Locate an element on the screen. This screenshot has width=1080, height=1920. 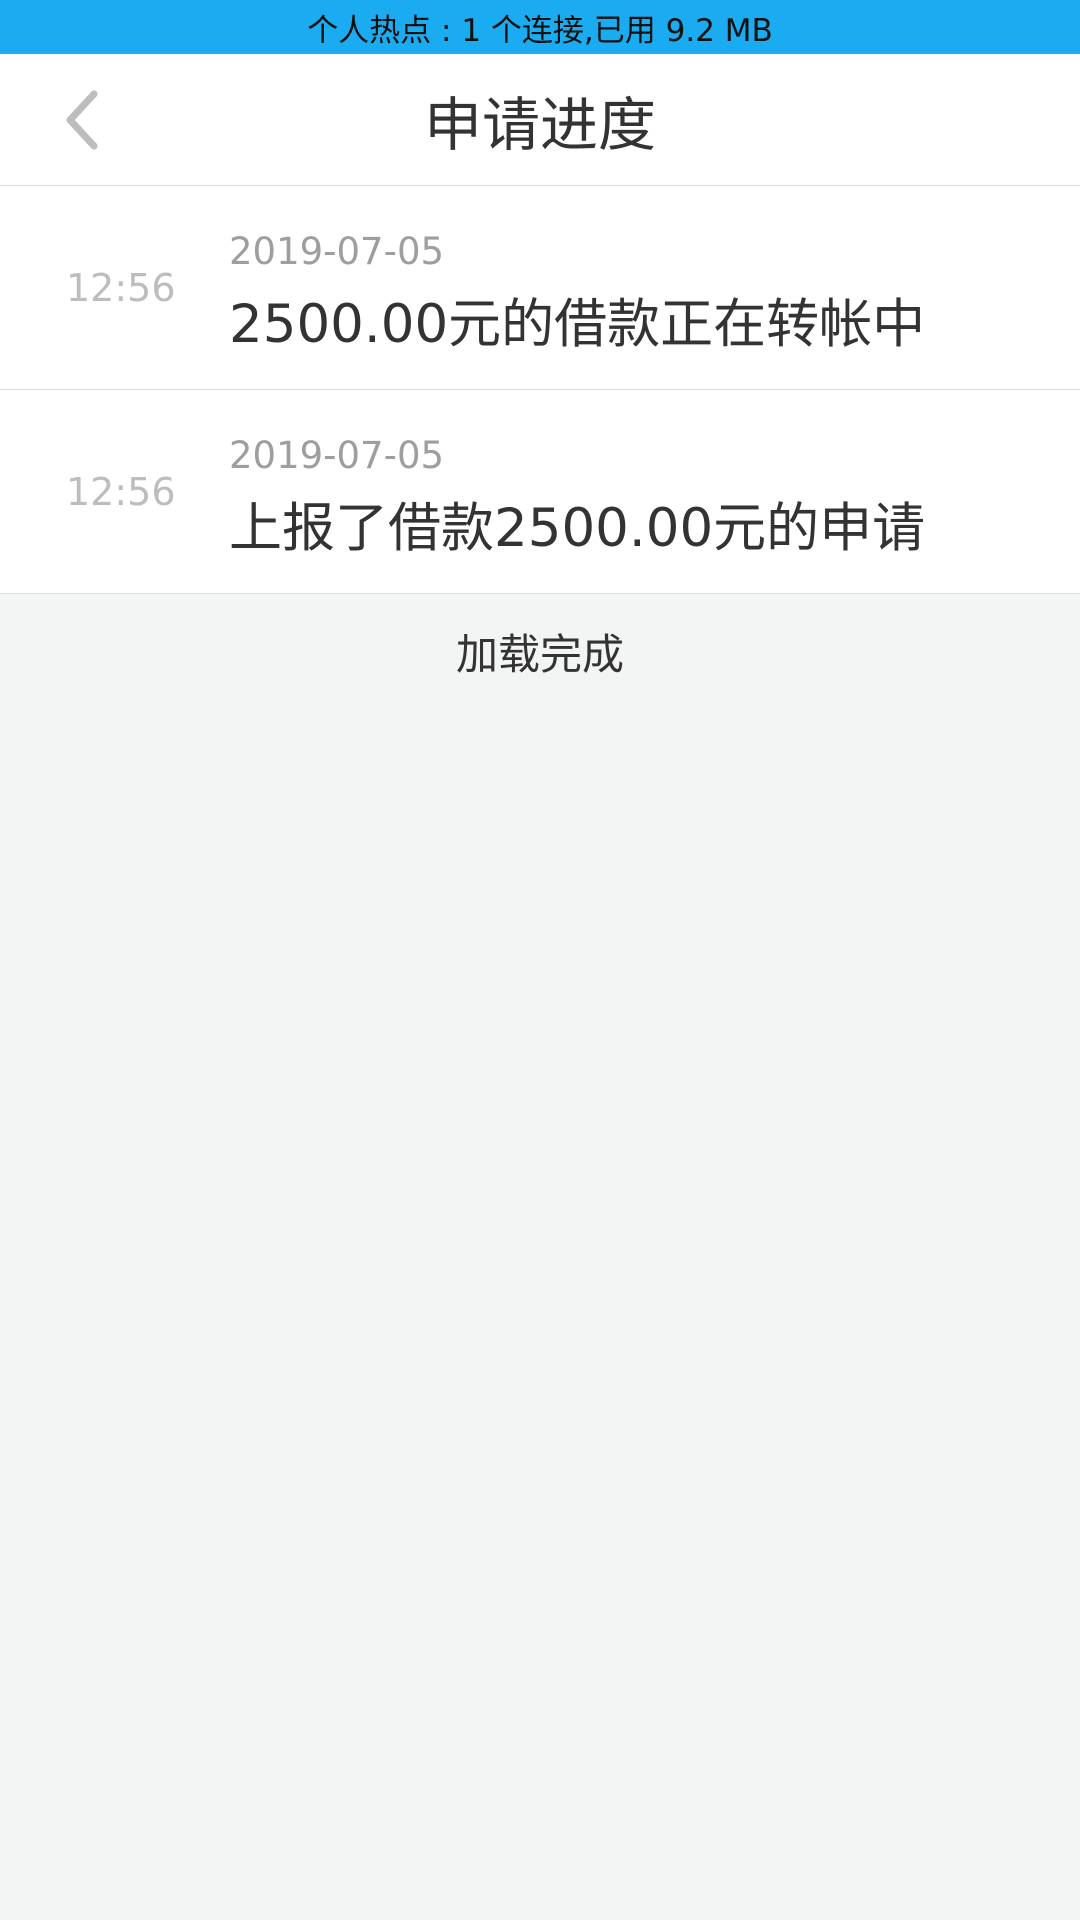
item-text: 2500.00元的借款正在转帐中 is located at coordinates (577, 324).